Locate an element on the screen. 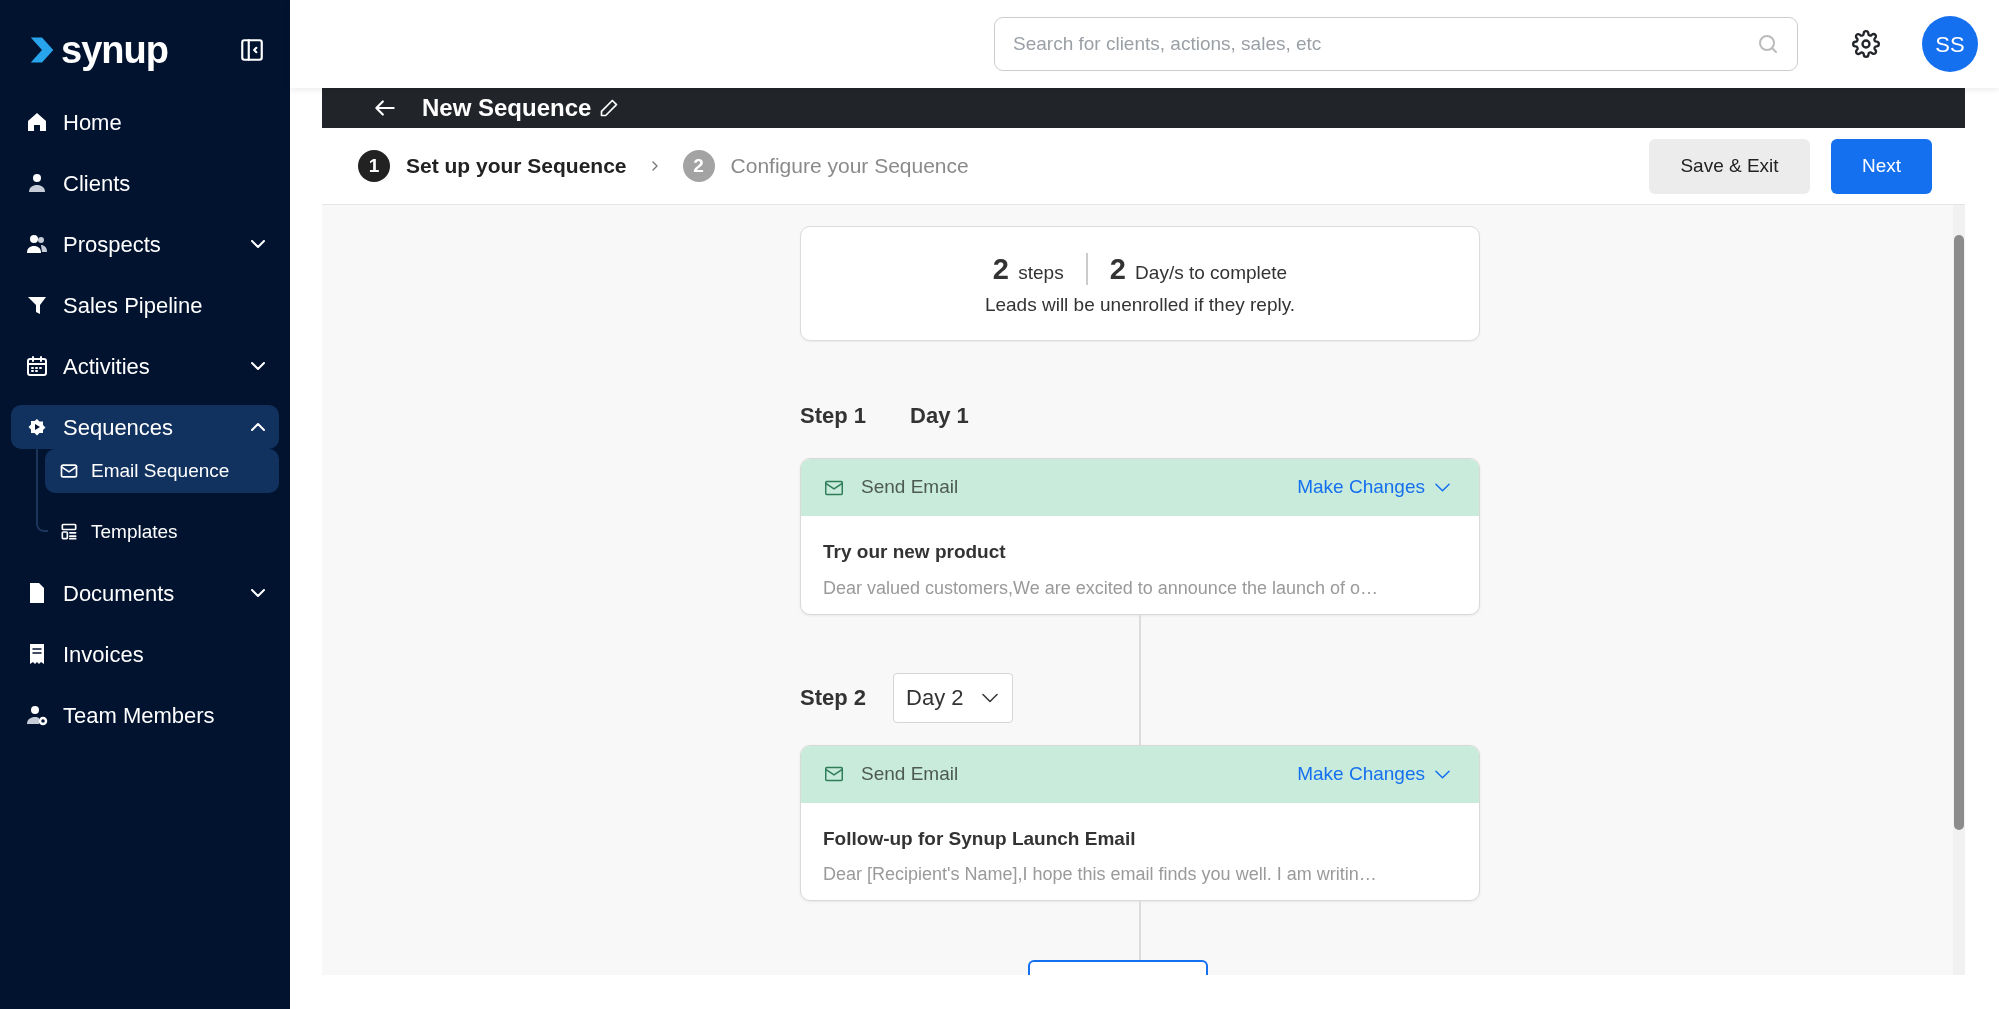 The width and height of the screenshot is (1999, 1009). step-number: 1 is located at coordinates (374, 166).